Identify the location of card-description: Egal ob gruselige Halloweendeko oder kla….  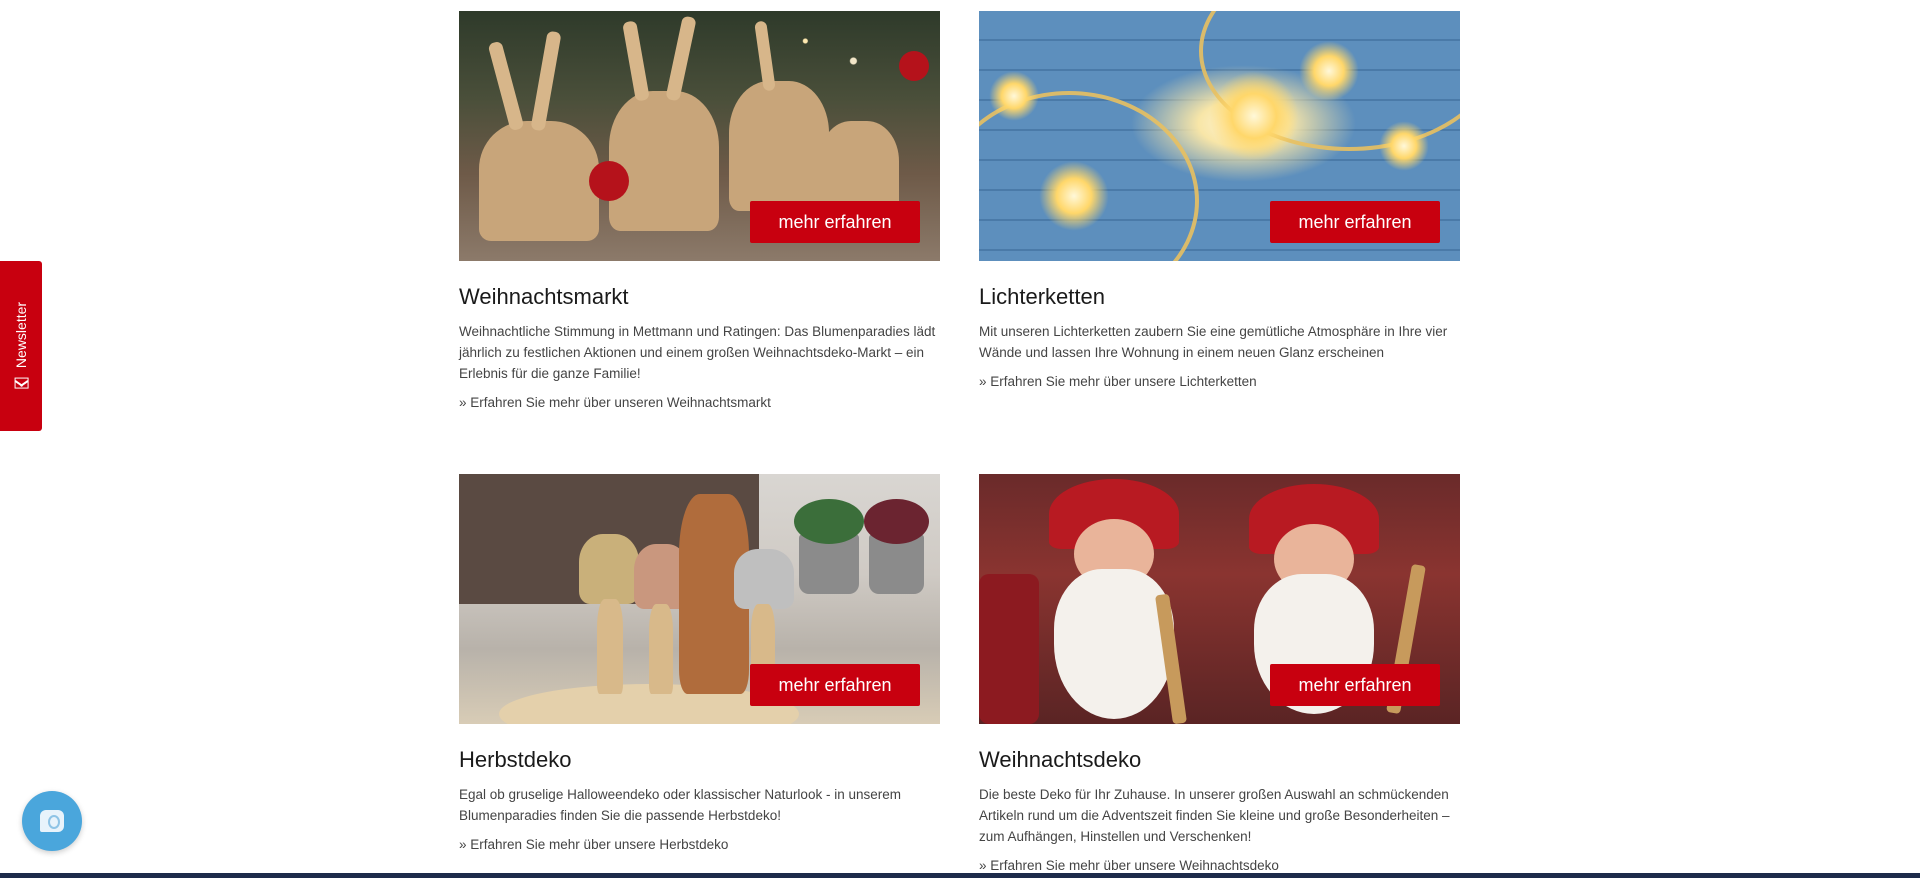
(680, 805).